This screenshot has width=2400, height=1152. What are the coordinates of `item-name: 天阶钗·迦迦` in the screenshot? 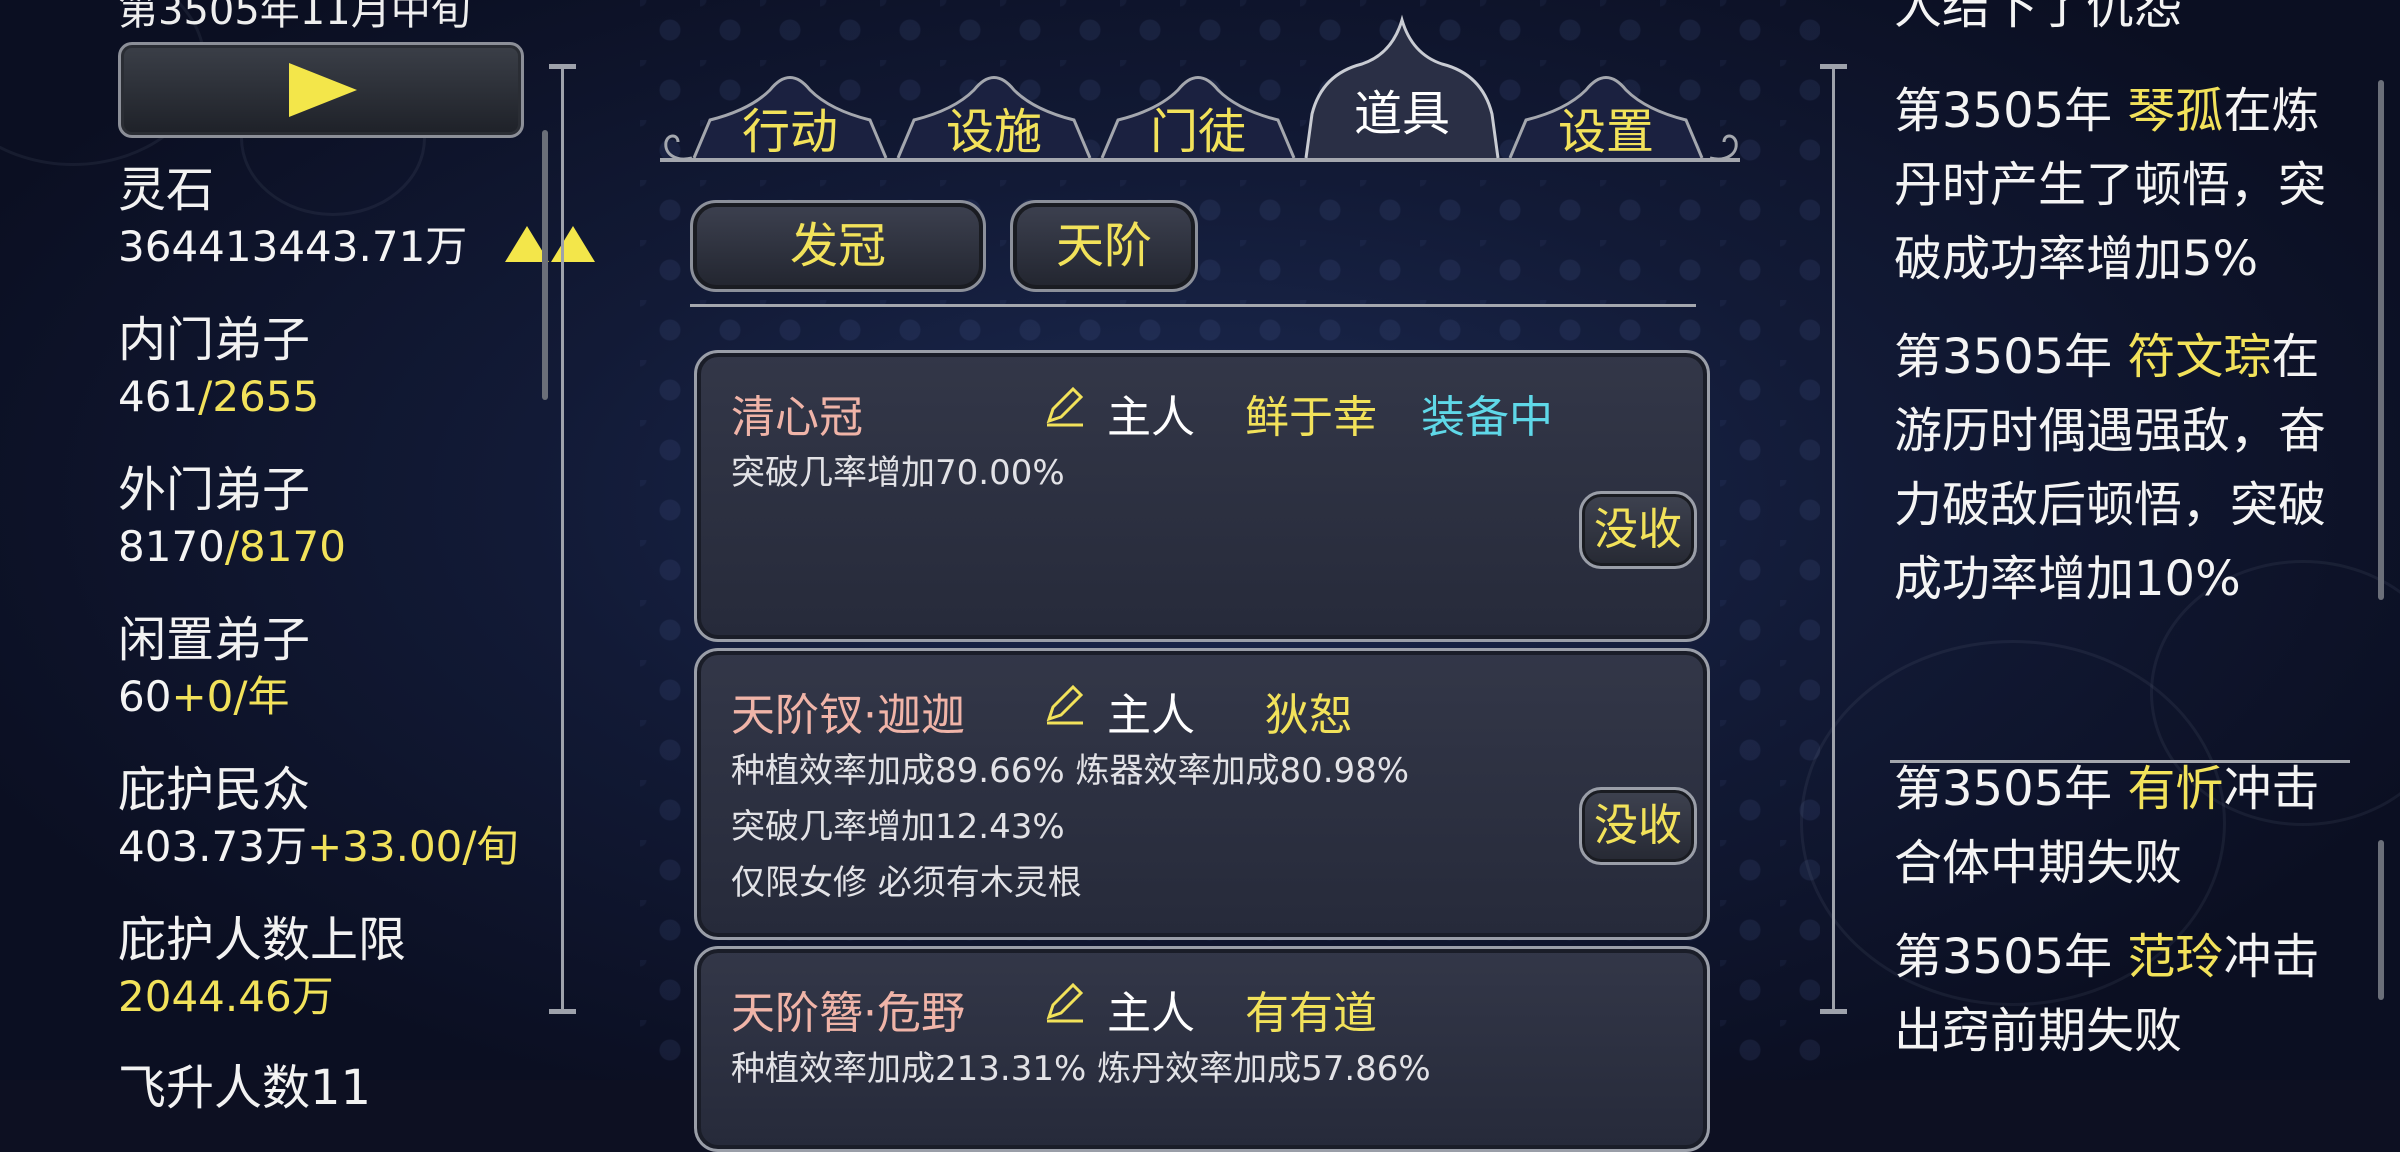 It's located at (848, 715).